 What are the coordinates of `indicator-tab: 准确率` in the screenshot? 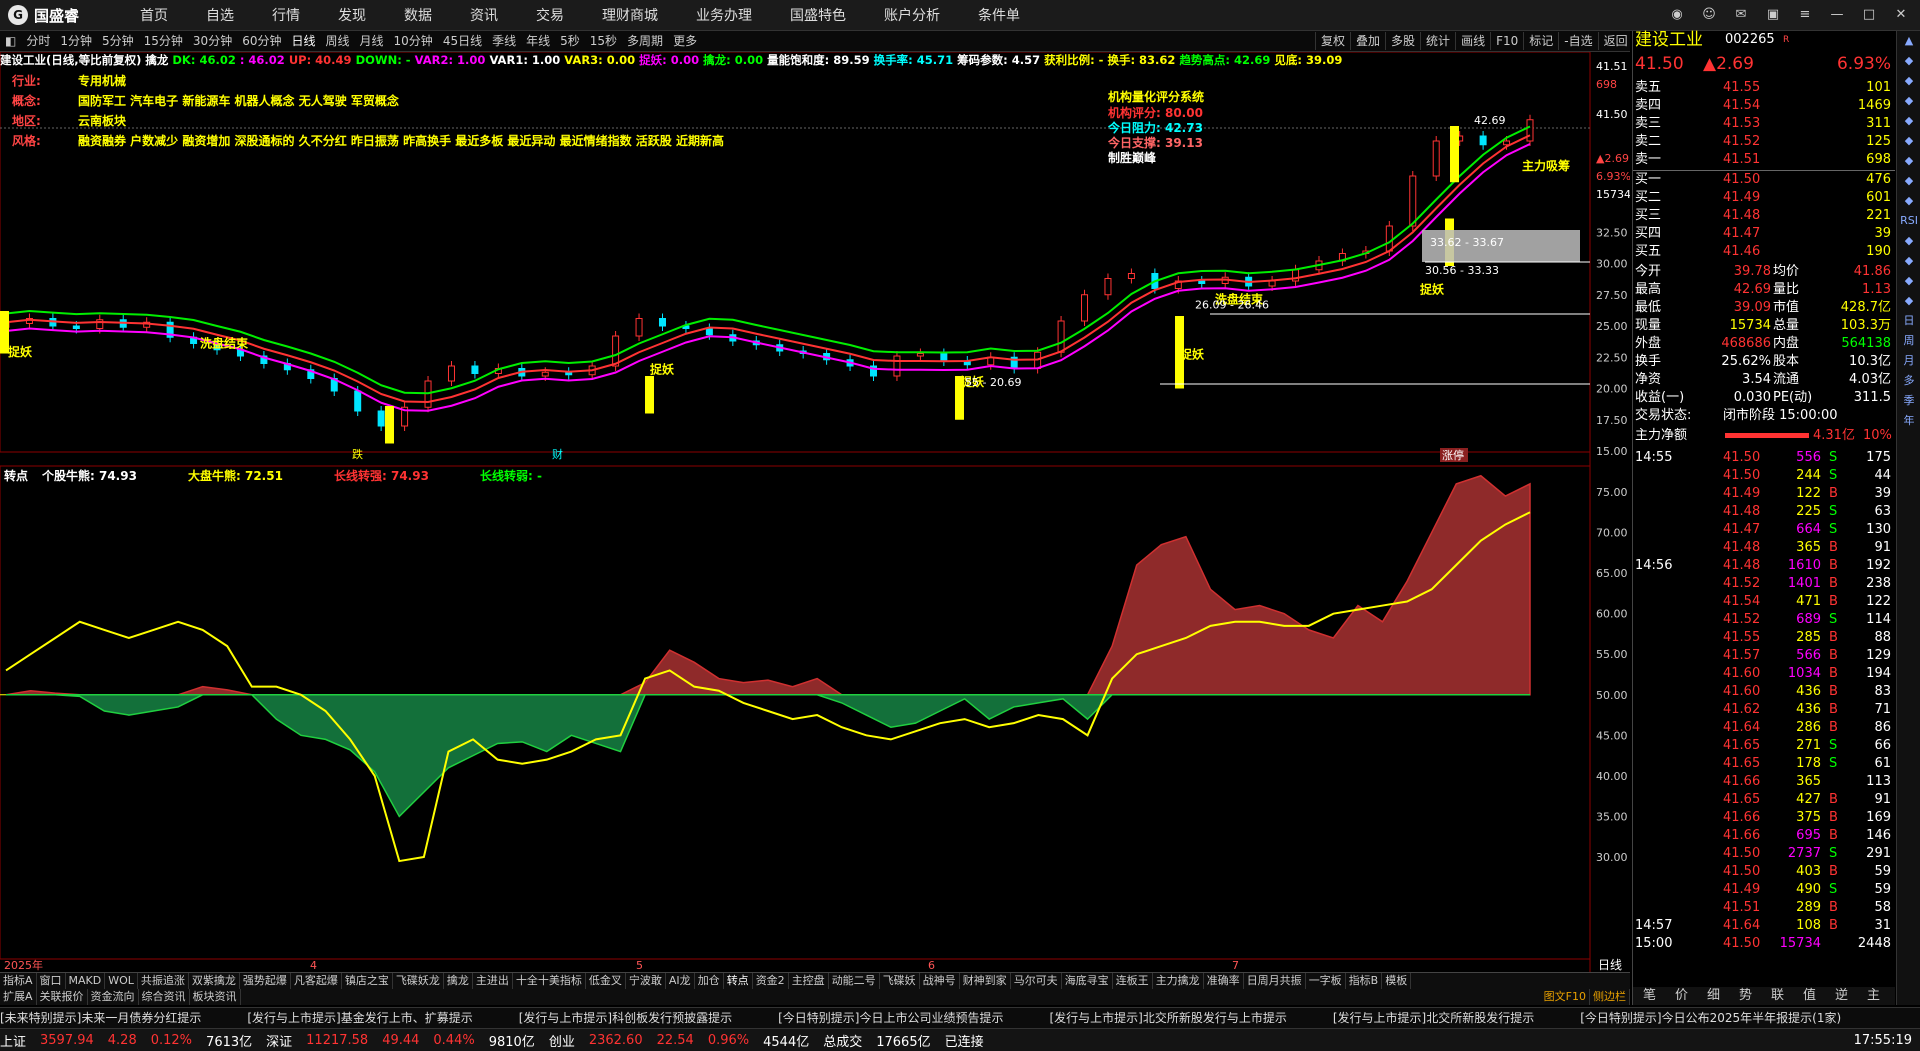 It's located at (1224, 981).